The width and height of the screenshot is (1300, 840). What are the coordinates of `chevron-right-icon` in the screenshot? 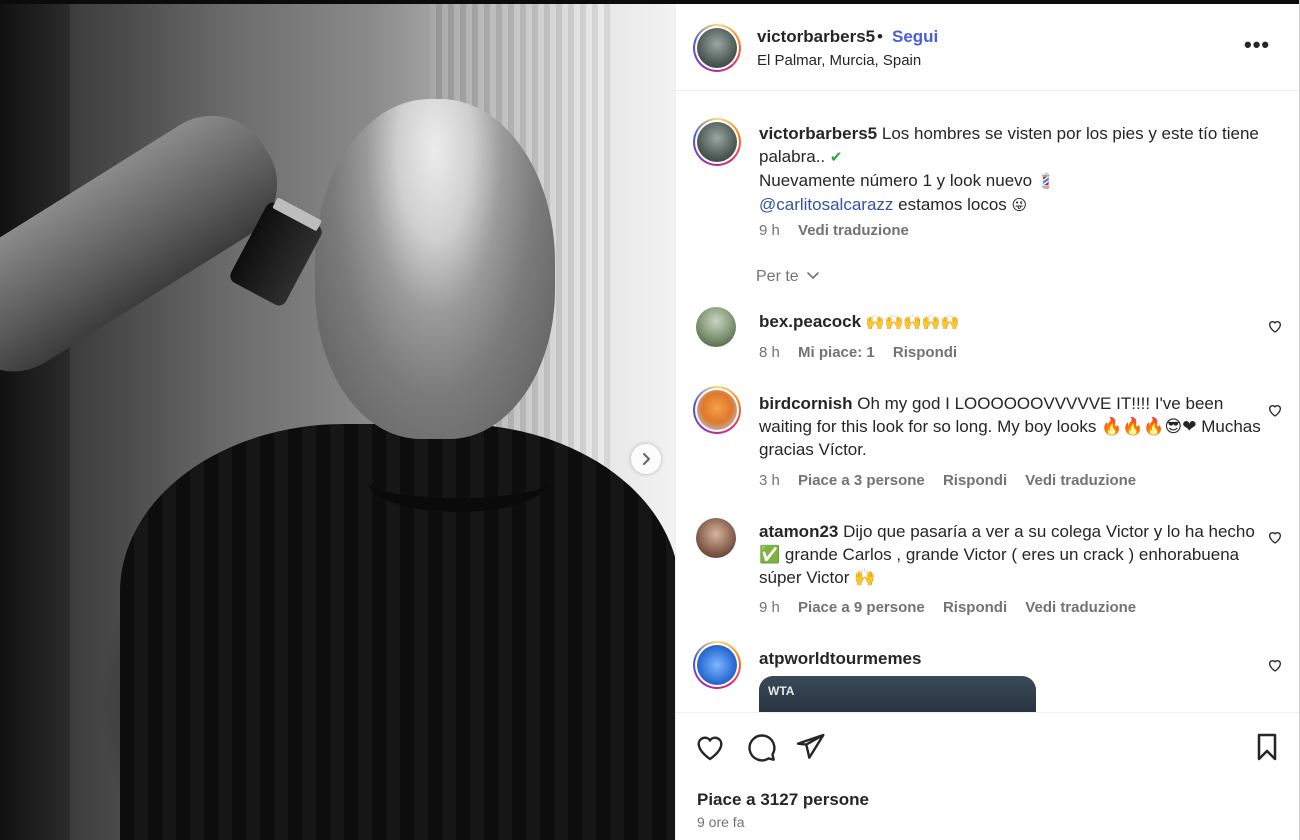 It's located at (646, 459).